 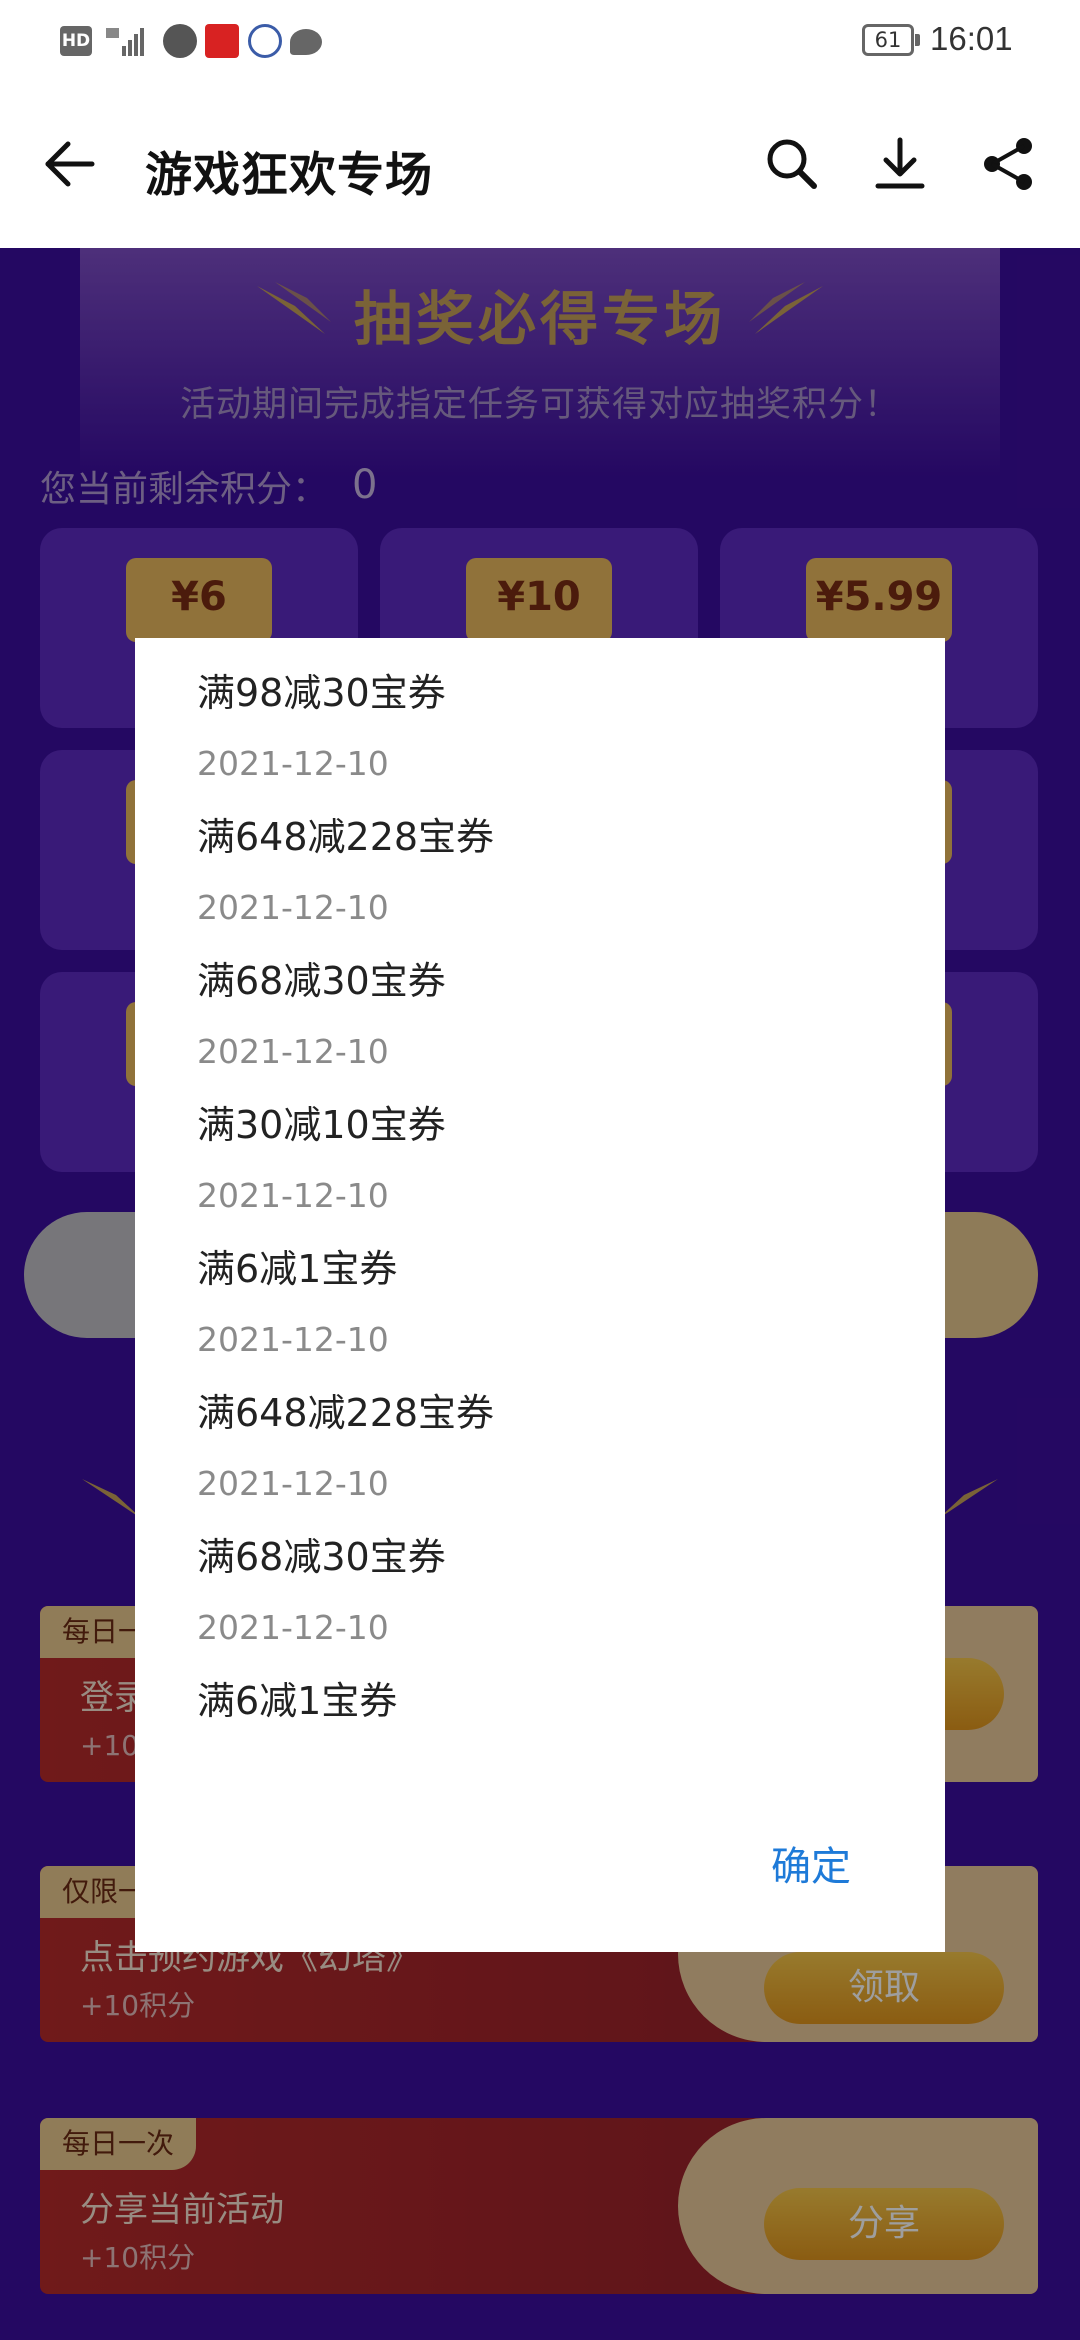 What do you see at coordinates (76, 41) in the screenshot?
I see `hd-icon: HD` at bounding box center [76, 41].